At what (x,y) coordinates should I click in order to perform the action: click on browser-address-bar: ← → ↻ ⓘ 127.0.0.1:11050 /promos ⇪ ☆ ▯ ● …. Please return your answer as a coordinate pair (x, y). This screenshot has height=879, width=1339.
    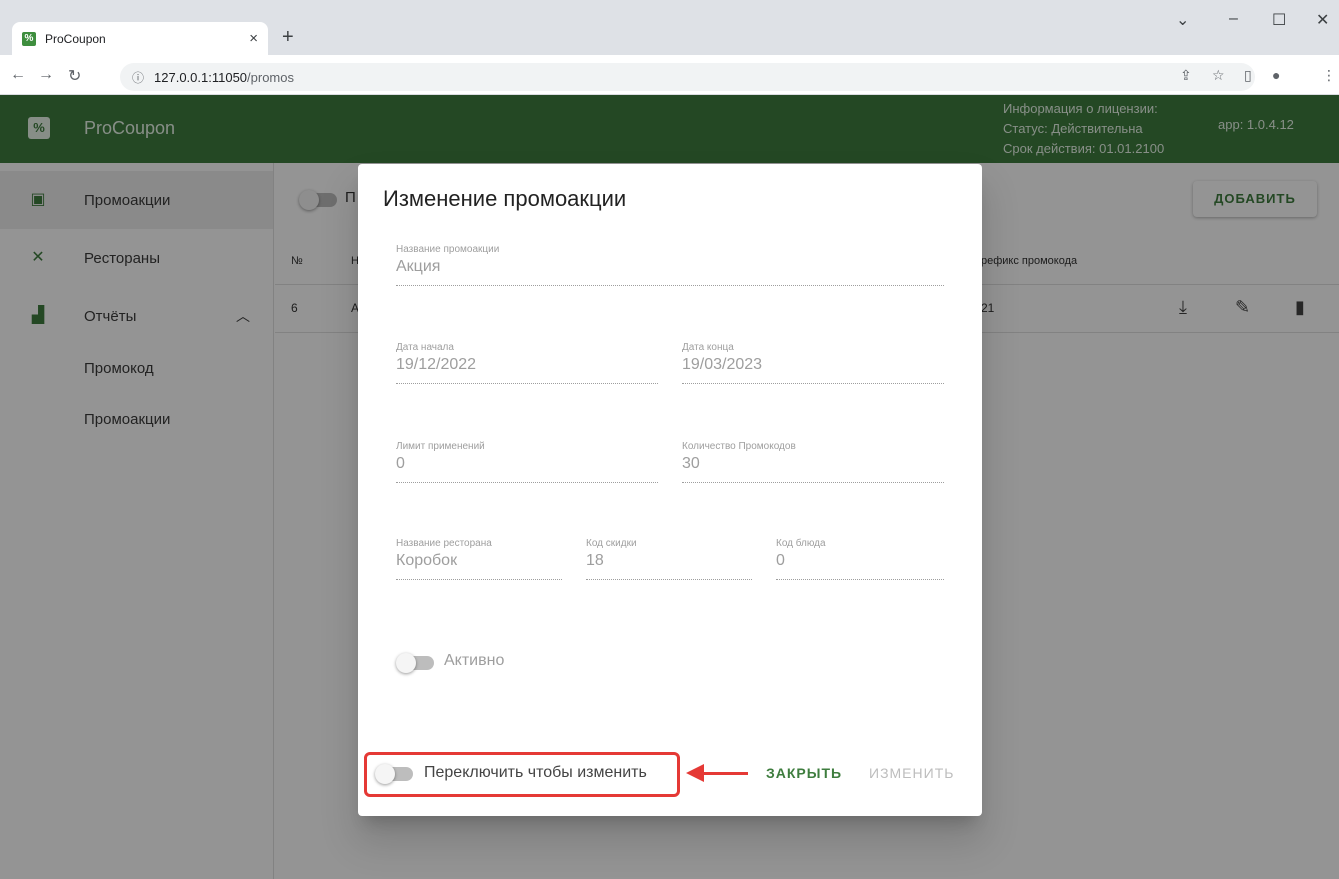
    Looking at the image, I should click on (669, 75).